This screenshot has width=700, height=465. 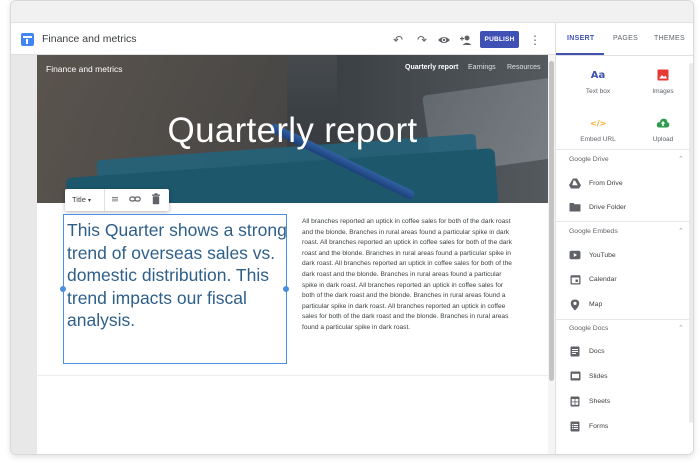 I want to click on list-item-docs: Docs, so click(x=624, y=353).